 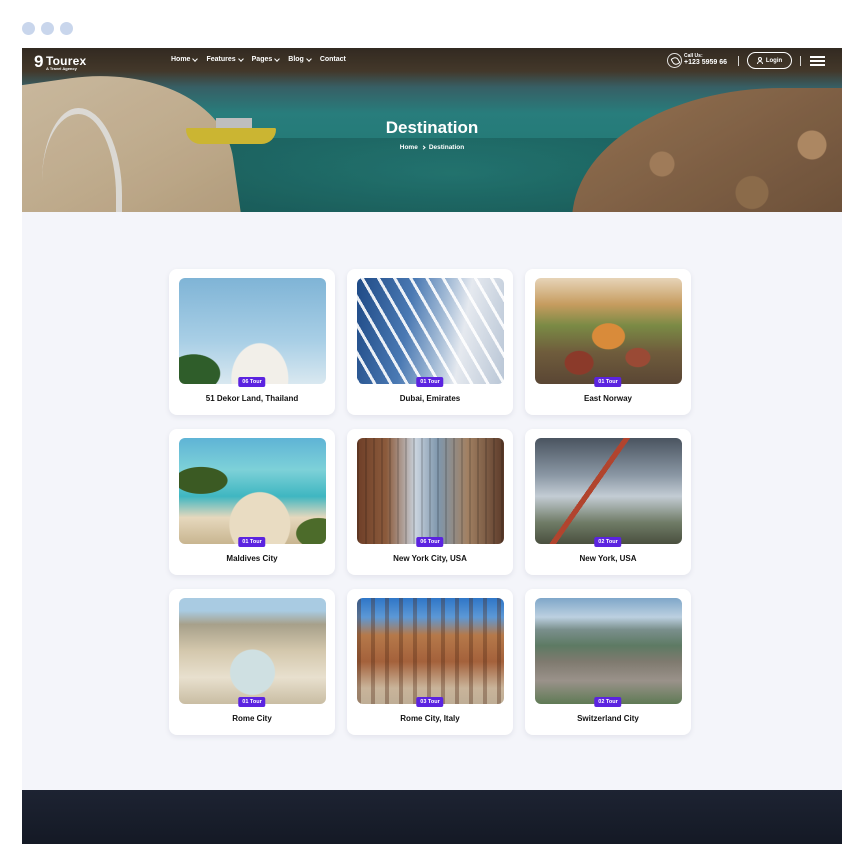 What do you see at coordinates (28, 28) in the screenshot?
I see `window-dot-close` at bounding box center [28, 28].